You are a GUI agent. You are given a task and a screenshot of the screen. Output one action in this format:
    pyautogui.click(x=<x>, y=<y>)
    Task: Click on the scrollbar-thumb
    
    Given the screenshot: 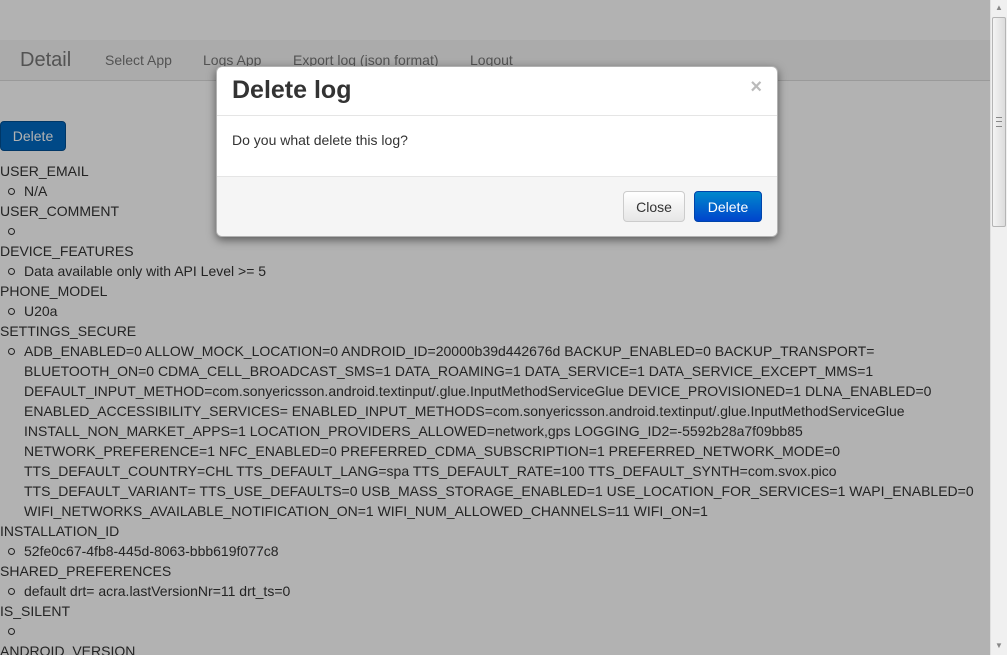 What is the action you would take?
    pyautogui.click(x=999, y=122)
    